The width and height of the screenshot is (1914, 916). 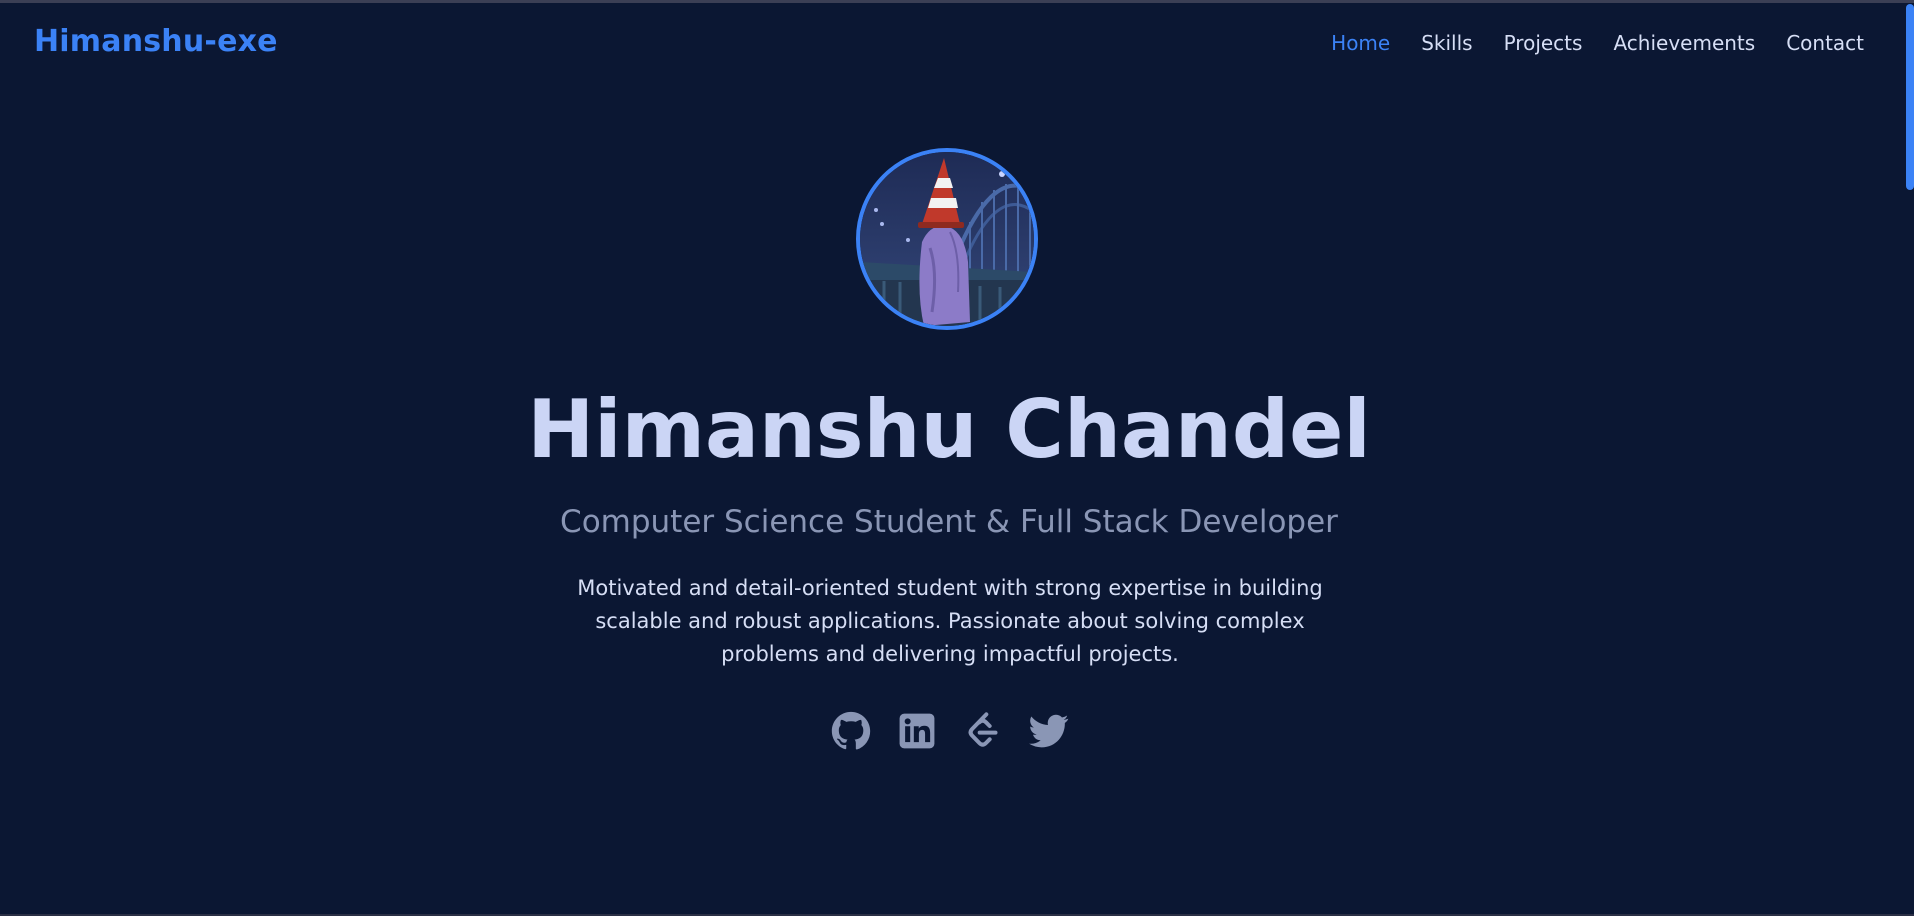 I want to click on nav-item-skills: Skills, so click(x=1446, y=43).